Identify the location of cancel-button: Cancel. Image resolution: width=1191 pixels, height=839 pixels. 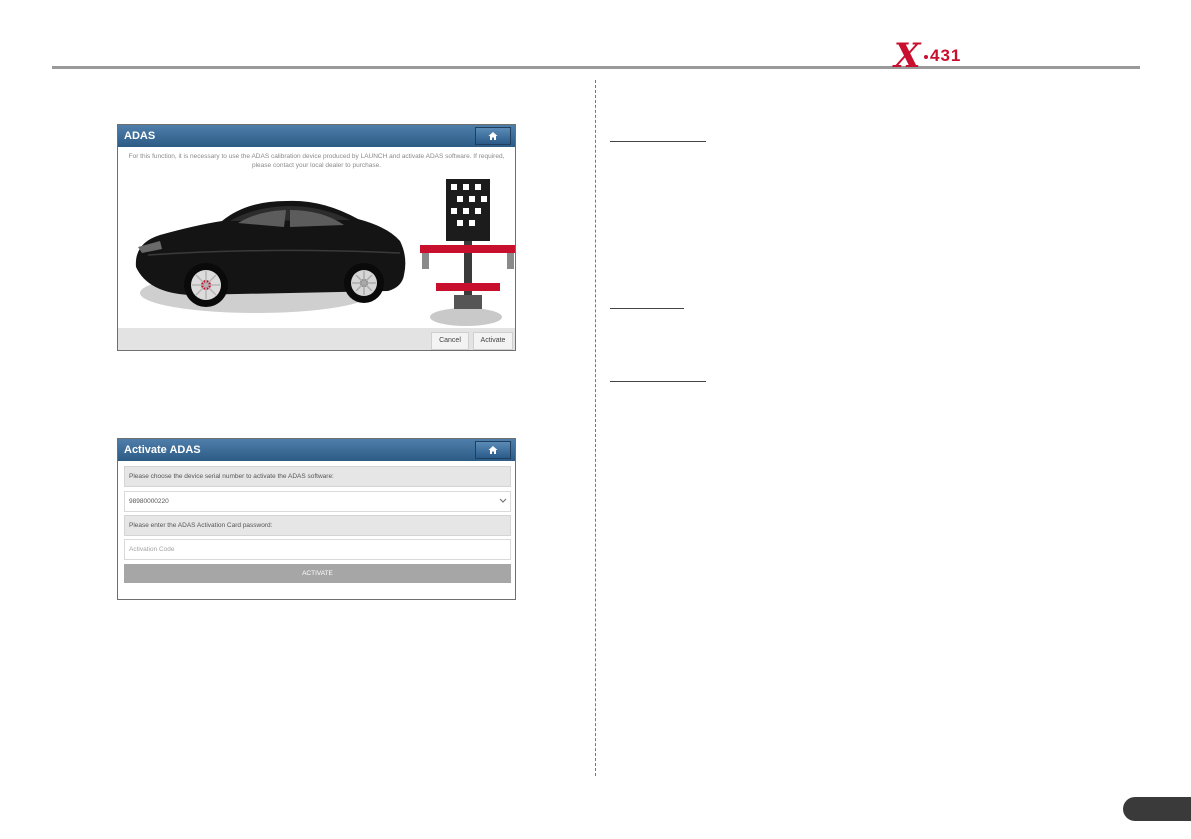
(450, 341).